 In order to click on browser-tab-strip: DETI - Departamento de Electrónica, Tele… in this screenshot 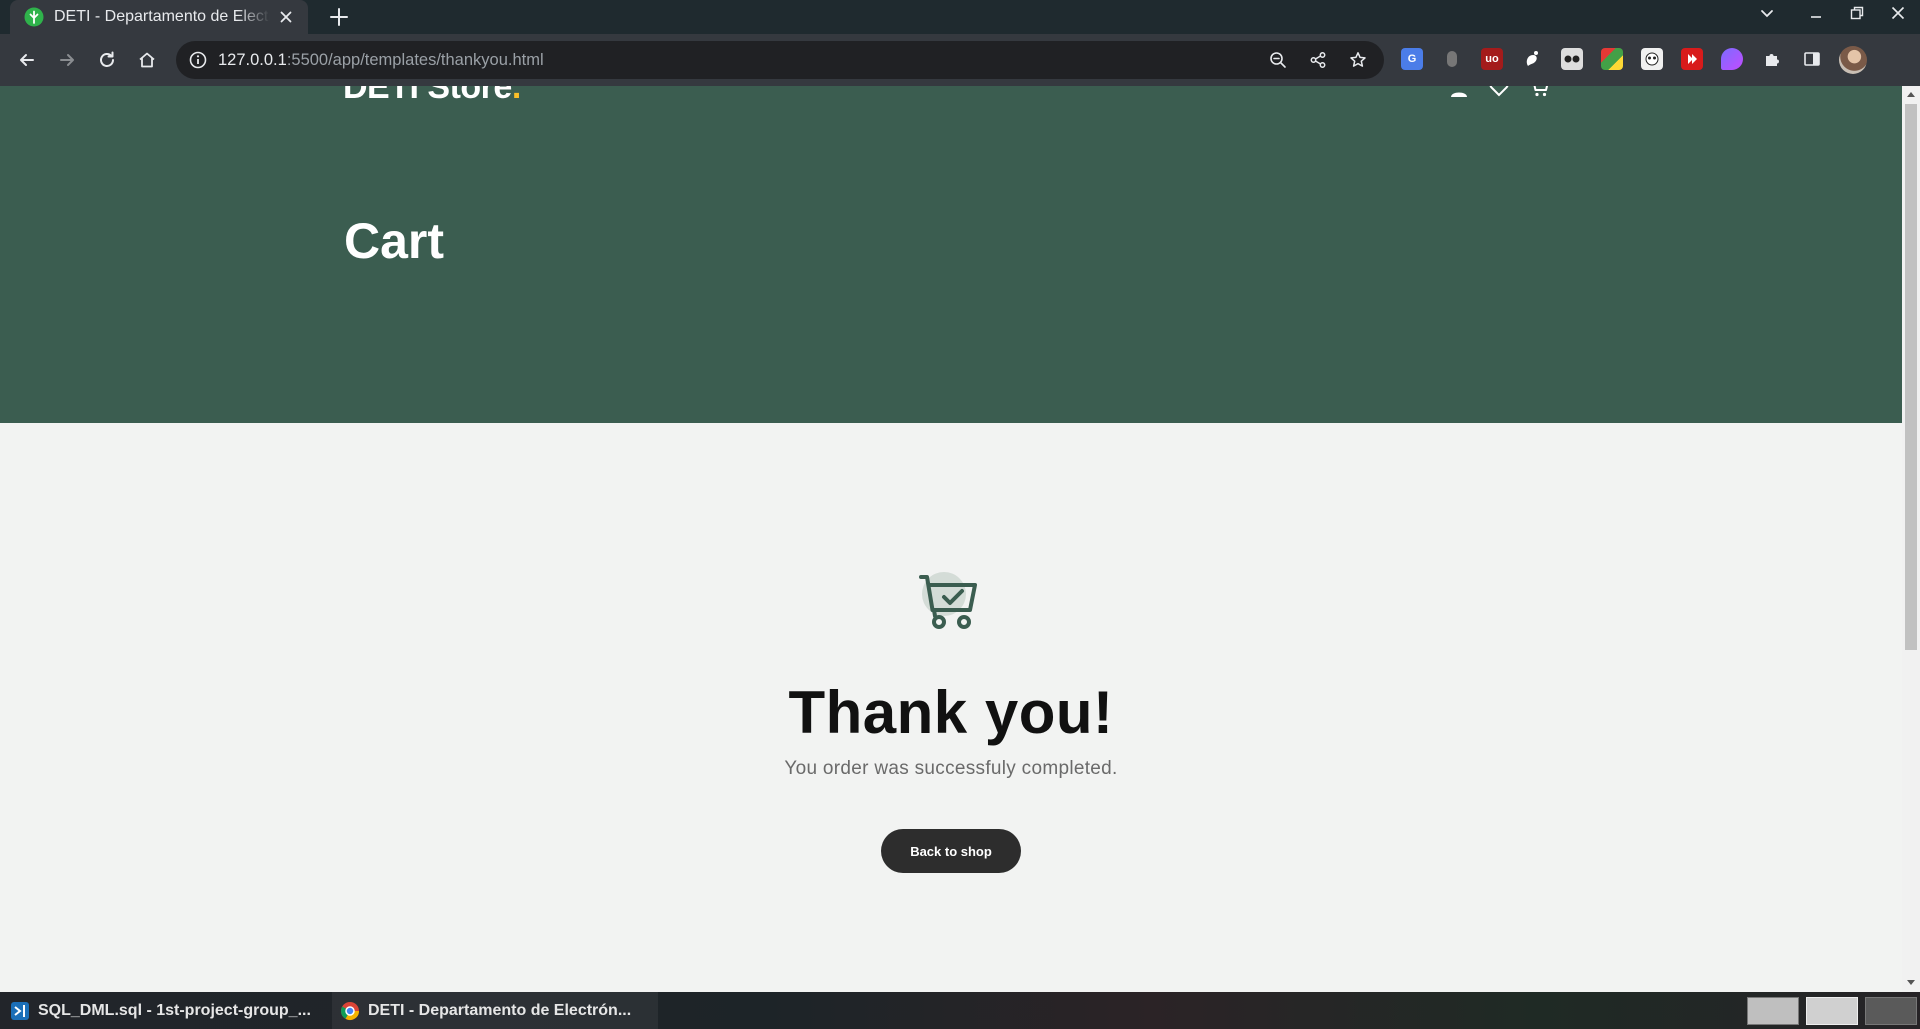, I will do `click(960, 17)`.